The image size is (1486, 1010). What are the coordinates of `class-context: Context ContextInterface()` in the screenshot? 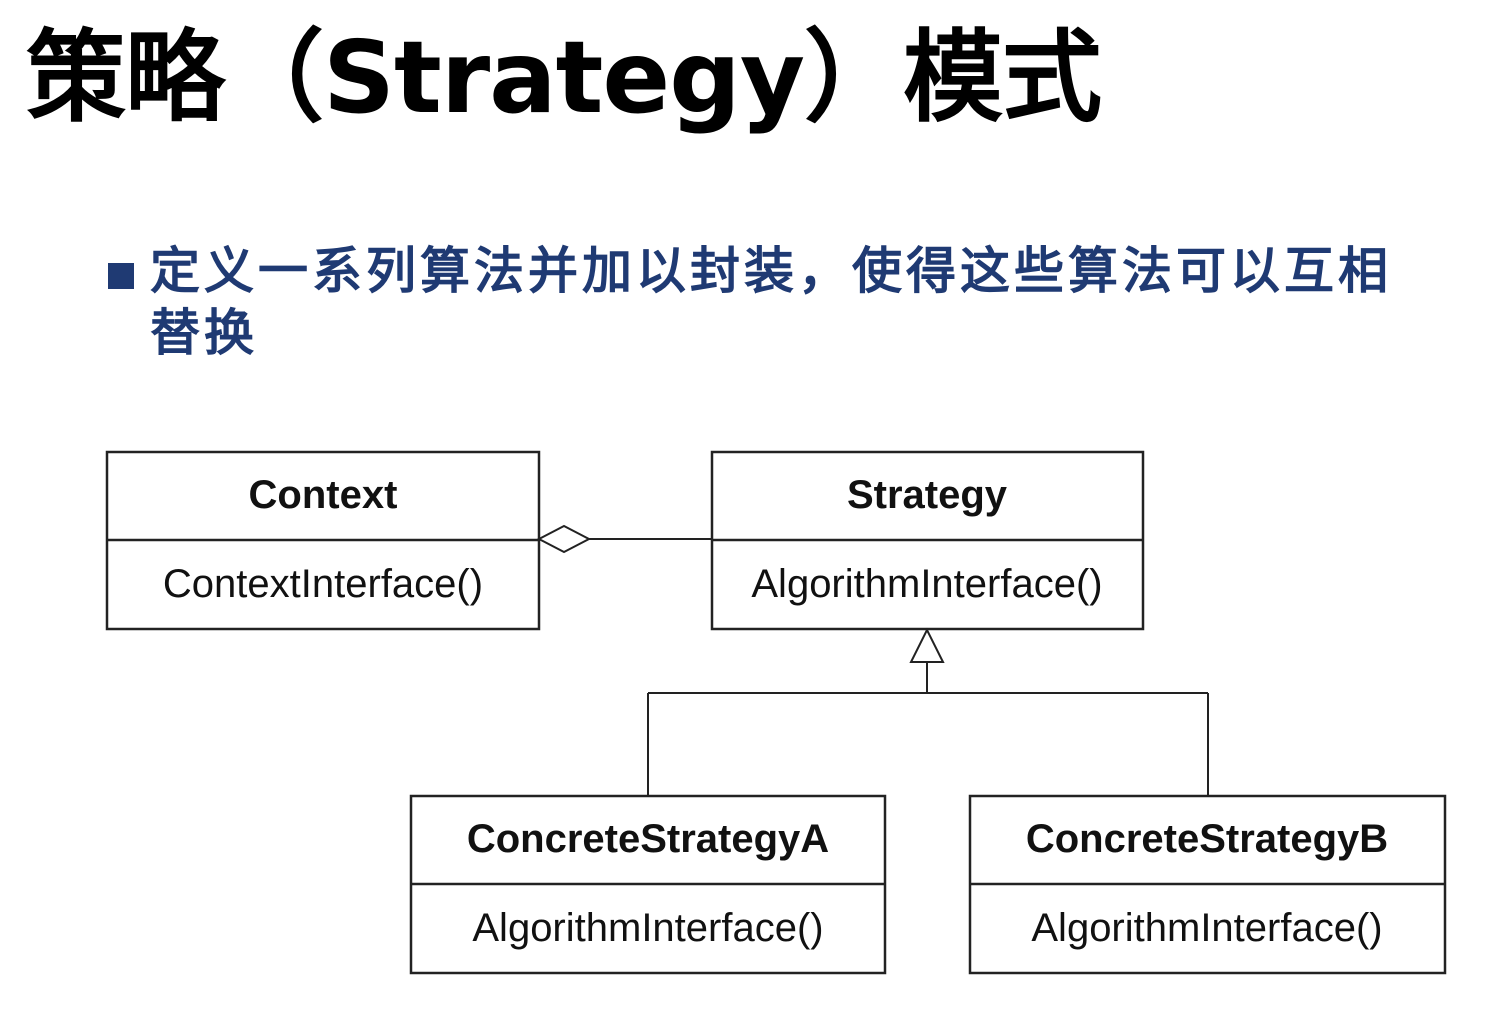 It's located at (323, 540).